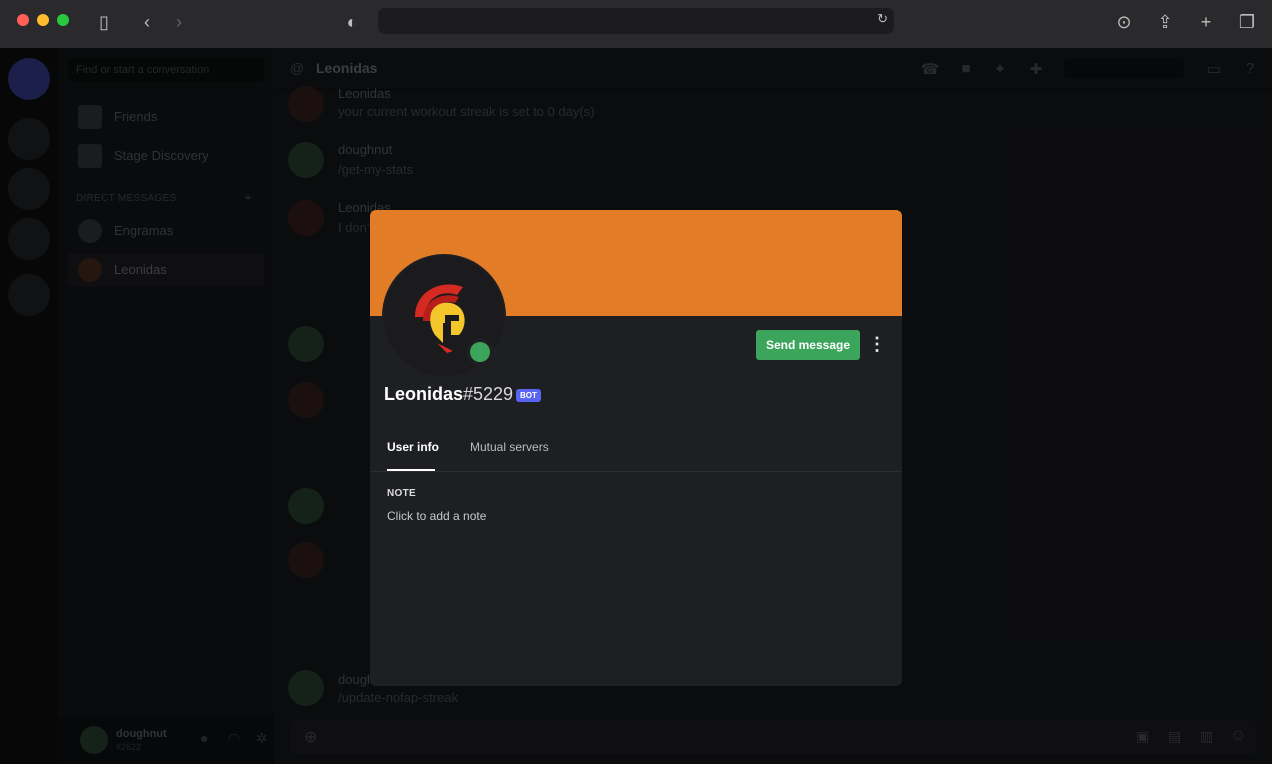  Describe the element at coordinates (636, 471) in the screenshot. I see `tab-divider` at that location.